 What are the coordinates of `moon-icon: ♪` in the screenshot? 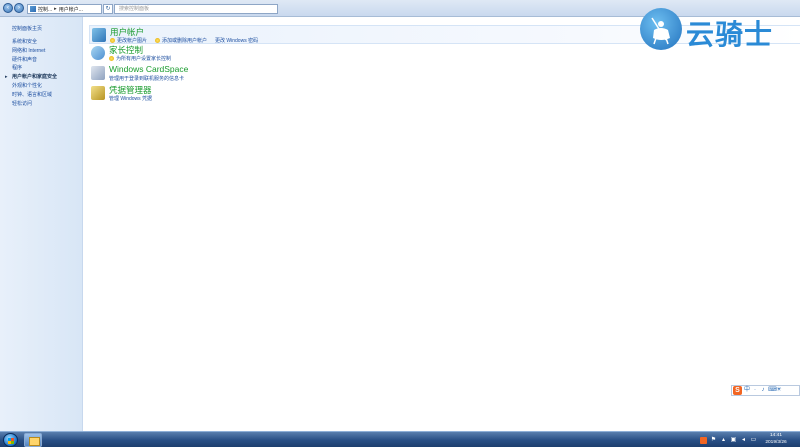 It's located at (763, 390).